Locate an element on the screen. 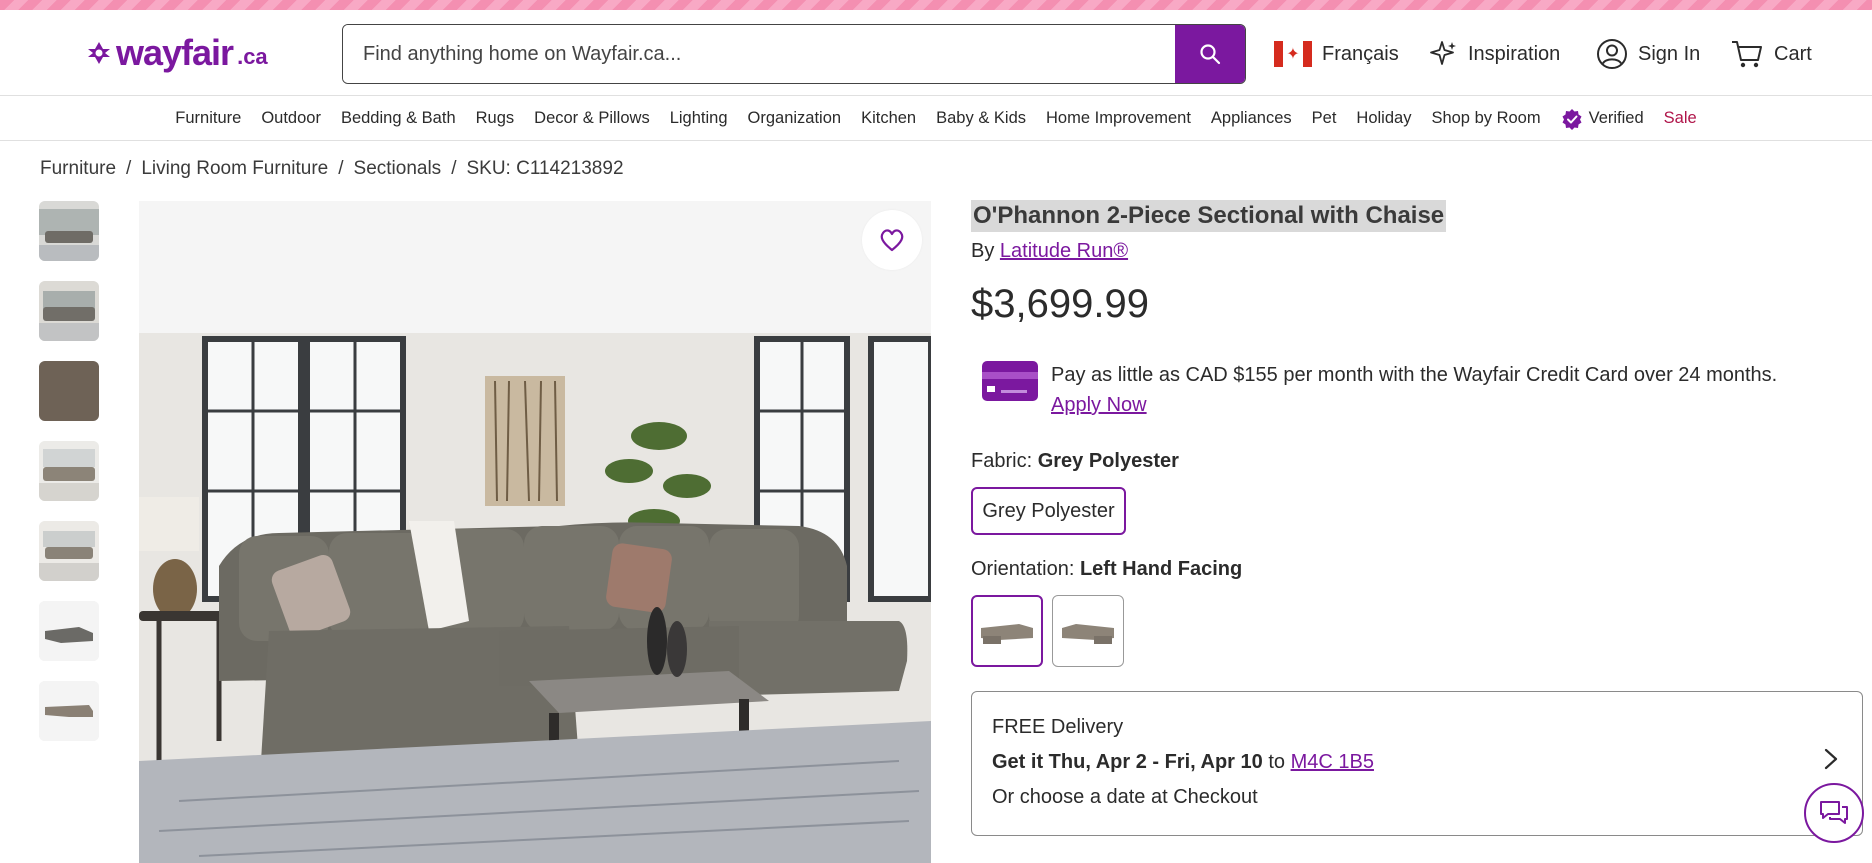 This screenshot has height=863, width=1872. chat-button is located at coordinates (1834, 813).